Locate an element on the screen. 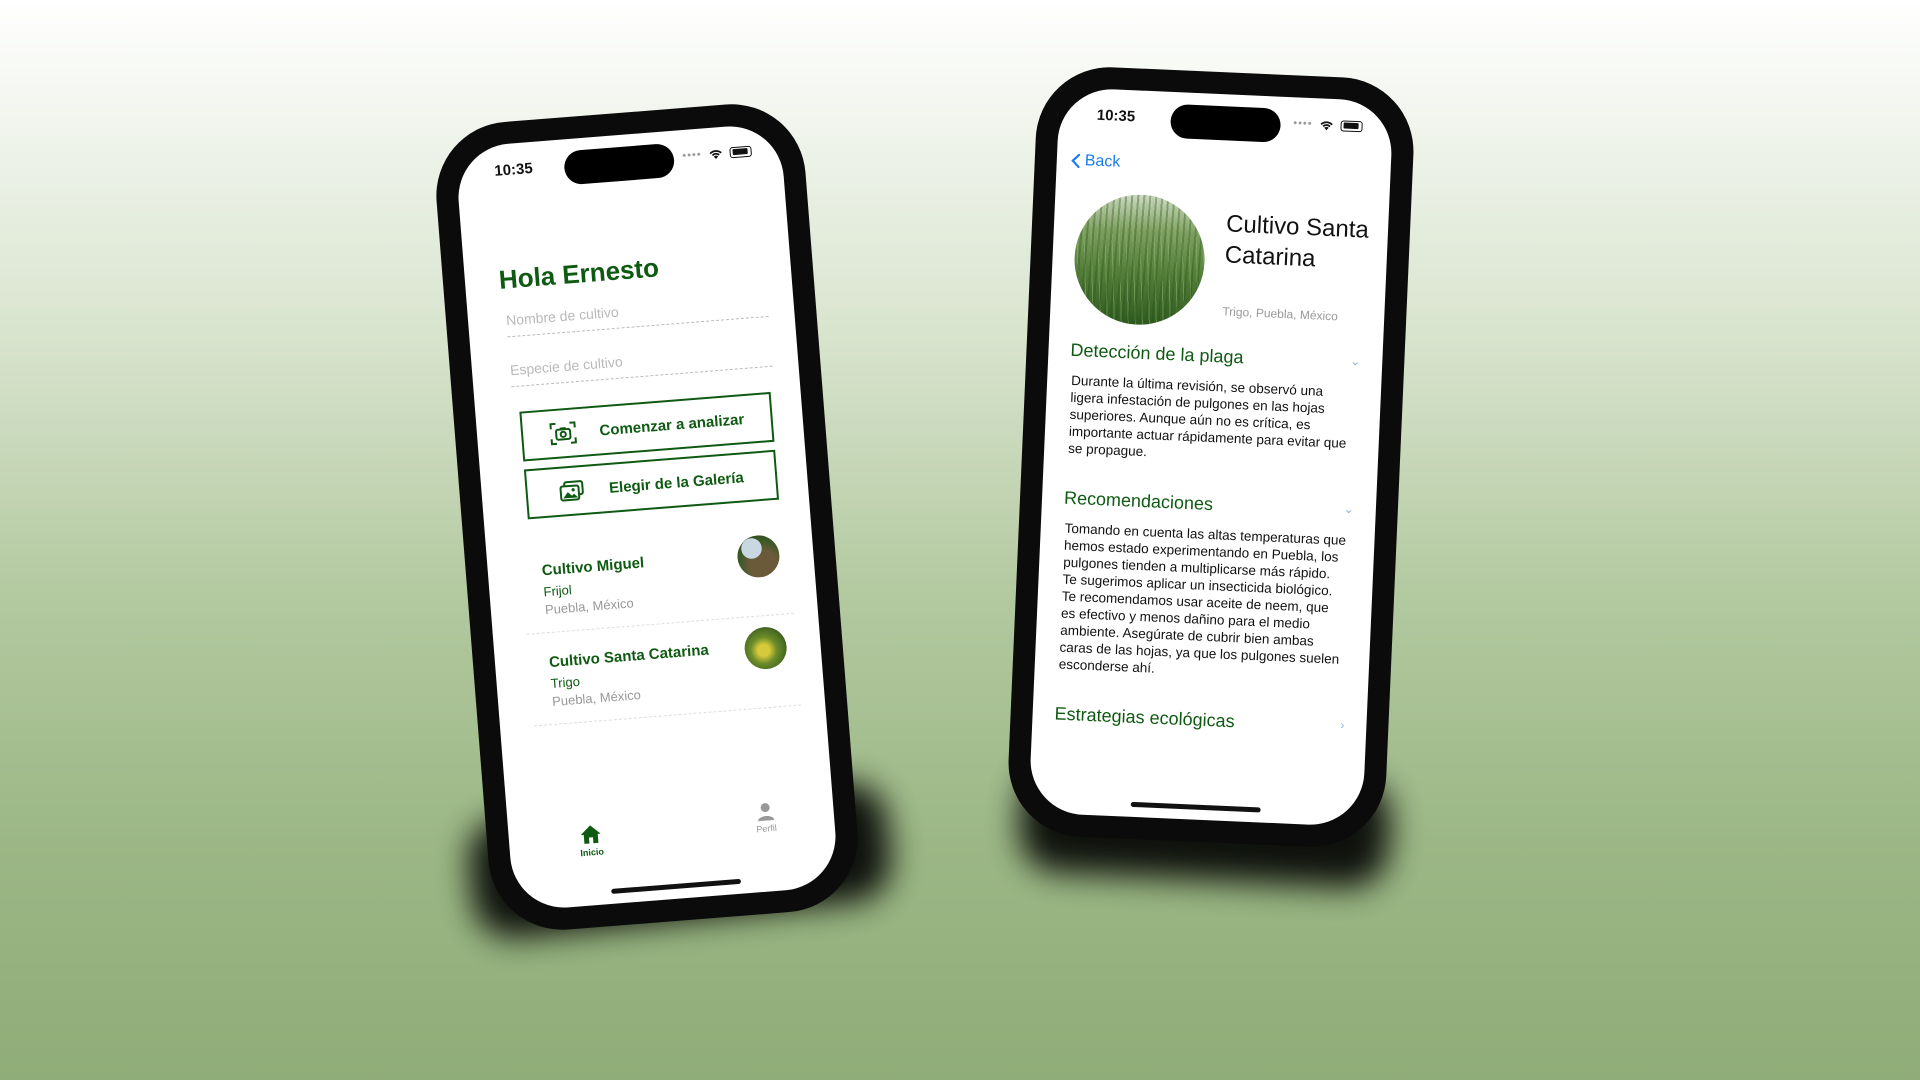  start-analysis-button: Comenzar a analizar is located at coordinates (647, 426).